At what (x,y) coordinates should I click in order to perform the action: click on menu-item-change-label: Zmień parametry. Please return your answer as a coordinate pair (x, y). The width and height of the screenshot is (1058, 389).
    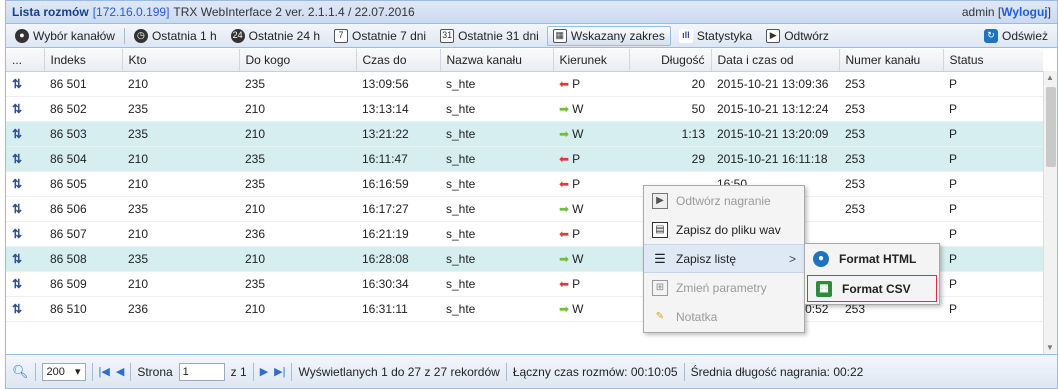
    Looking at the image, I should click on (721, 287).